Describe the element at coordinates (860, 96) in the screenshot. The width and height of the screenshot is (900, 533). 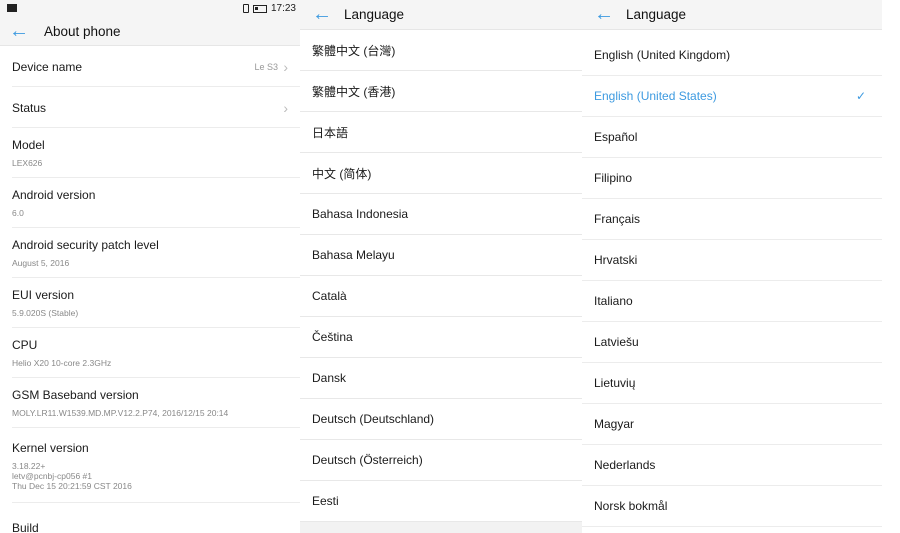
I see `checkmark-icon: ✓` at that location.